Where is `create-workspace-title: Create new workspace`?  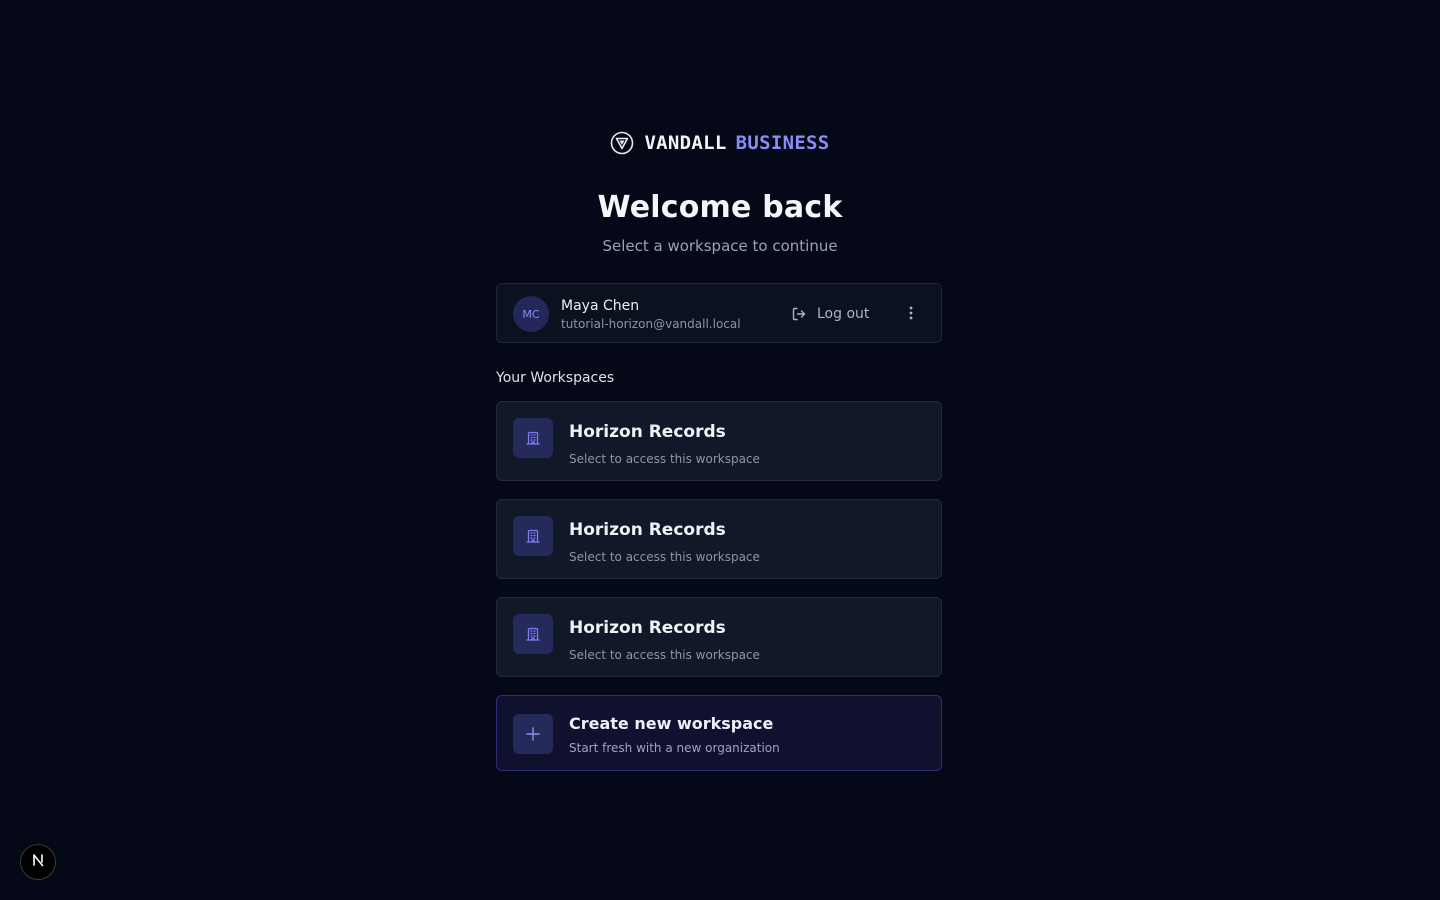
create-workspace-title: Create new workspace is located at coordinates (671, 723).